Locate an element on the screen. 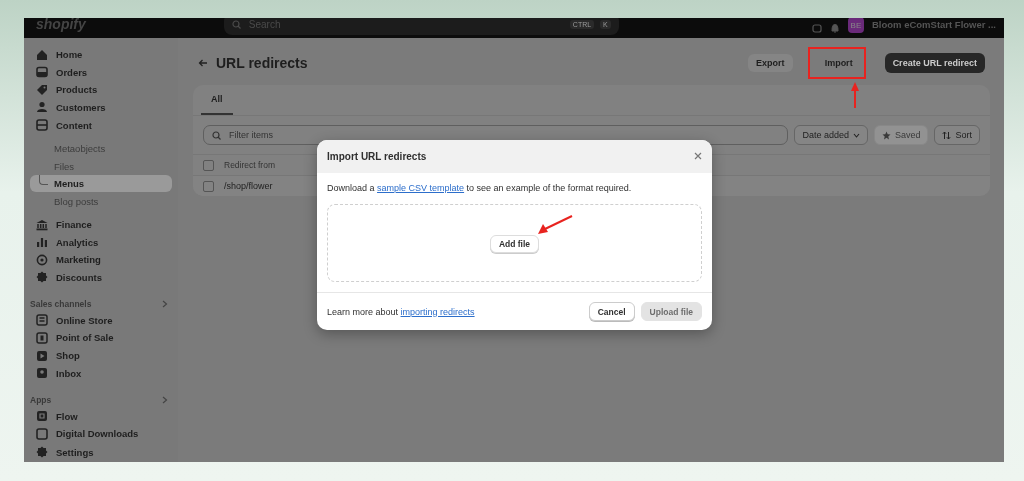 The image size is (1024, 481). template-link: sample CSV template is located at coordinates (421, 188).